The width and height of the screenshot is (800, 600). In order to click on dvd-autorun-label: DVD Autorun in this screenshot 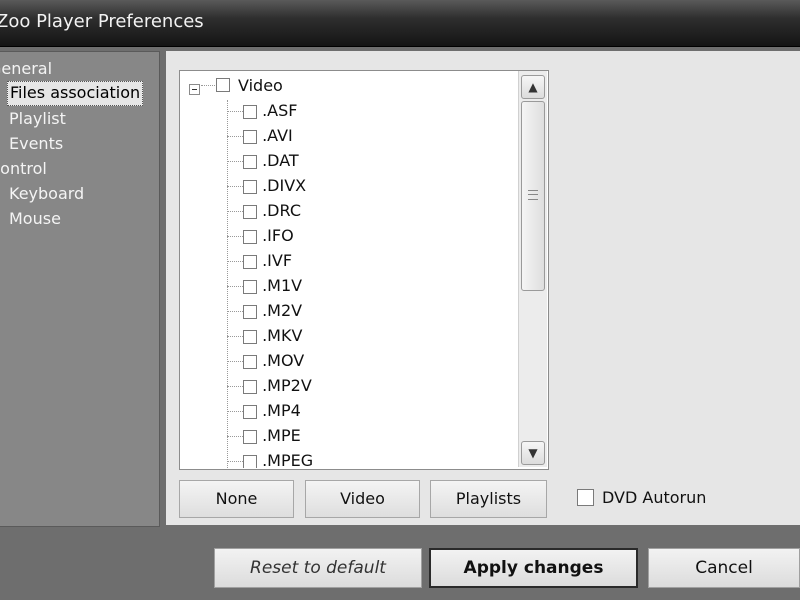, I will do `click(654, 497)`.